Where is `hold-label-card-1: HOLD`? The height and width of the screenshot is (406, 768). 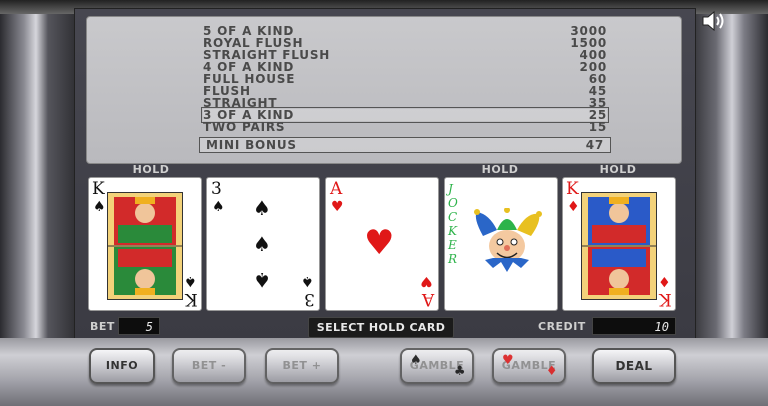 hold-label-card-1: HOLD is located at coordinates (151, 169).